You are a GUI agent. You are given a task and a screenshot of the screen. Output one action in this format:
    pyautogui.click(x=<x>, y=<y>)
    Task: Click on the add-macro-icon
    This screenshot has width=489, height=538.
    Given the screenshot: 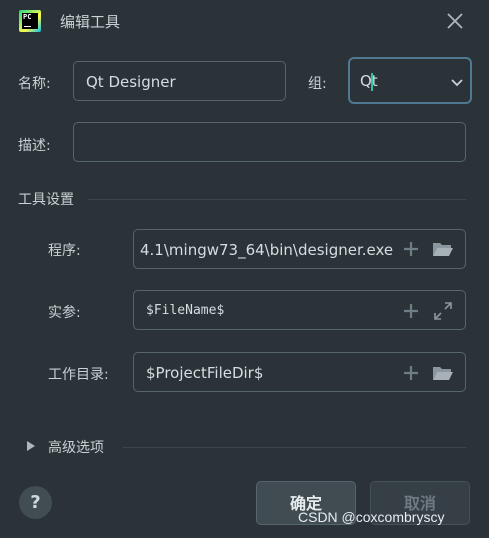 What is the action you would take?
    pyautogui.click(x=411, y=311)
    